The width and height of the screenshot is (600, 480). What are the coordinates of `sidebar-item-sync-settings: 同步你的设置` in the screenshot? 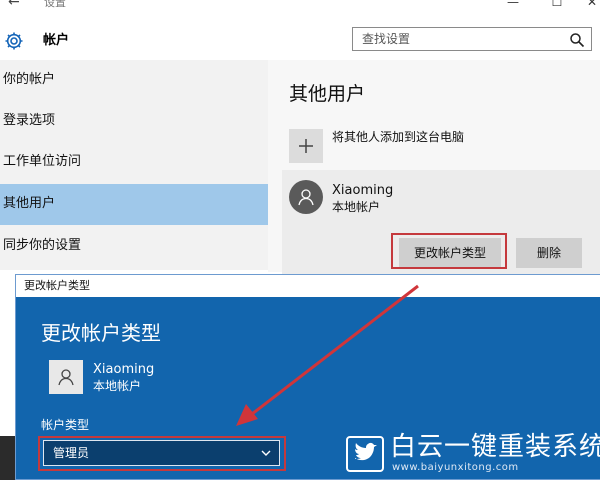 It's located at (134, 246).